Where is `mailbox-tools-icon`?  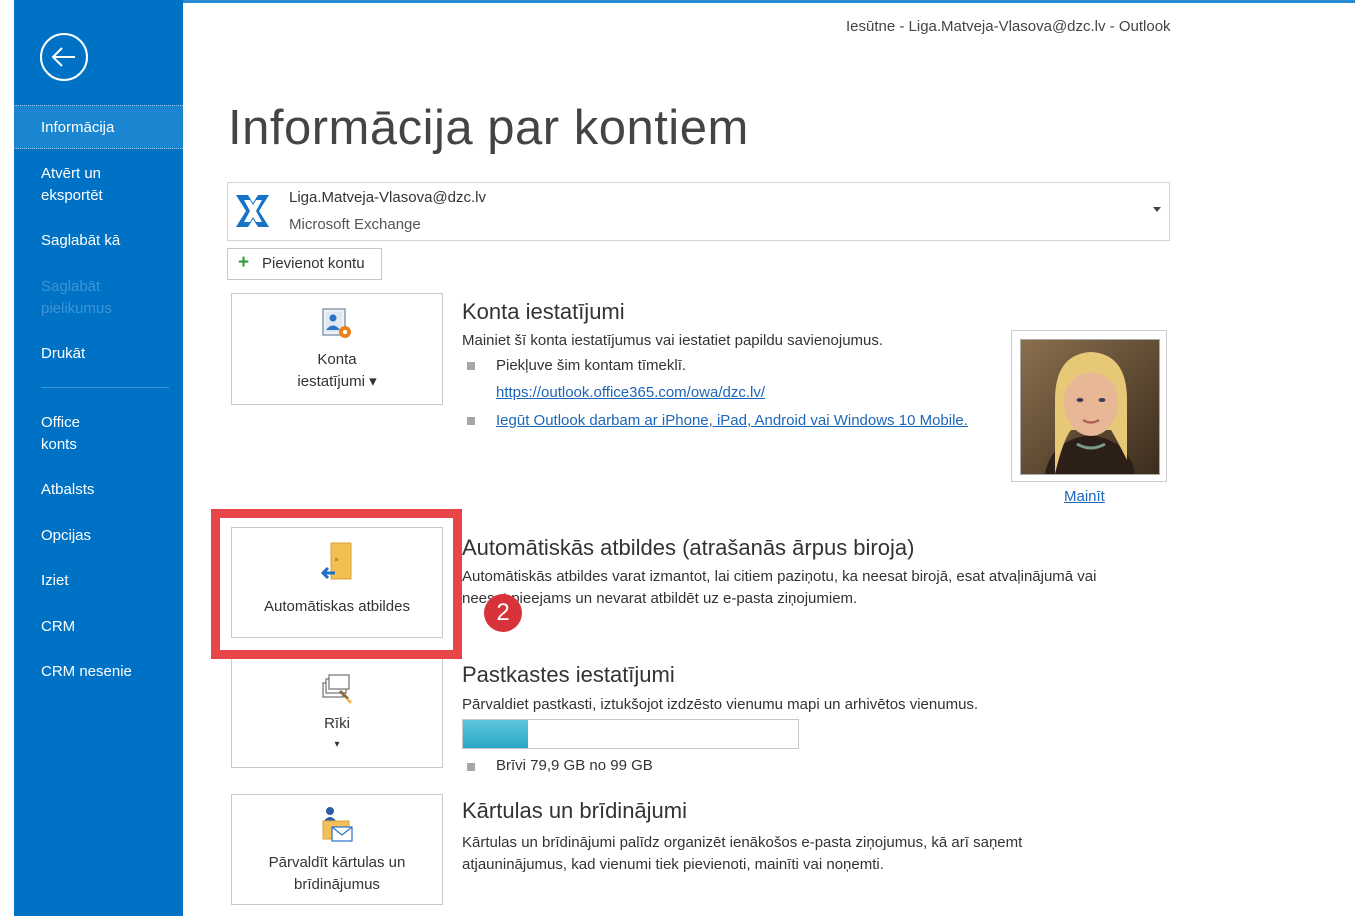
mailbox-tools-icon is located at coordinates (337, 689).